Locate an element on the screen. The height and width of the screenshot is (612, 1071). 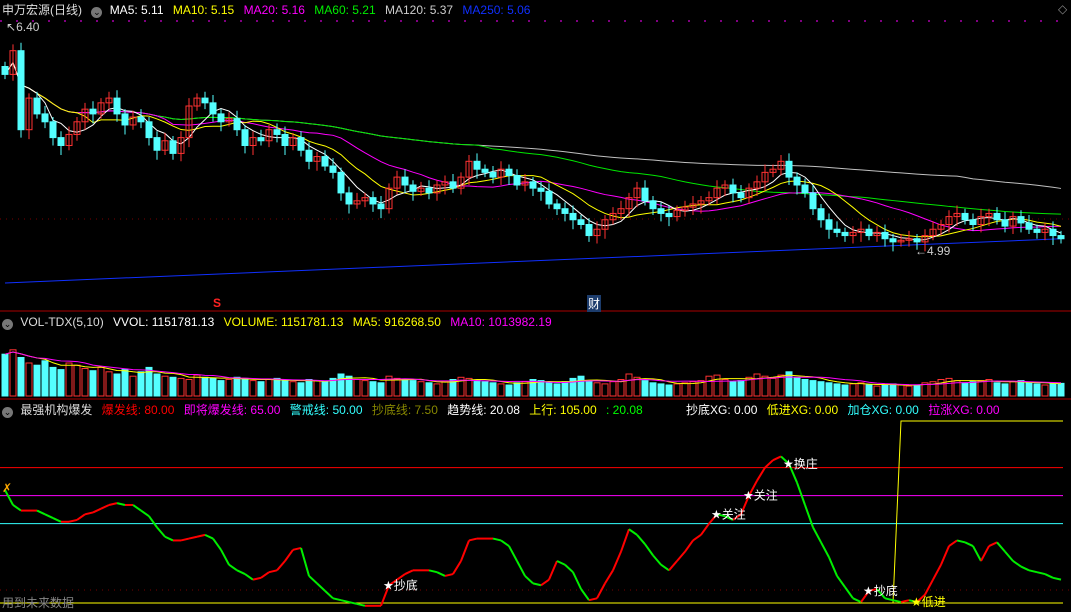
finance-marker: 财 is located at coordinates (594, 303).